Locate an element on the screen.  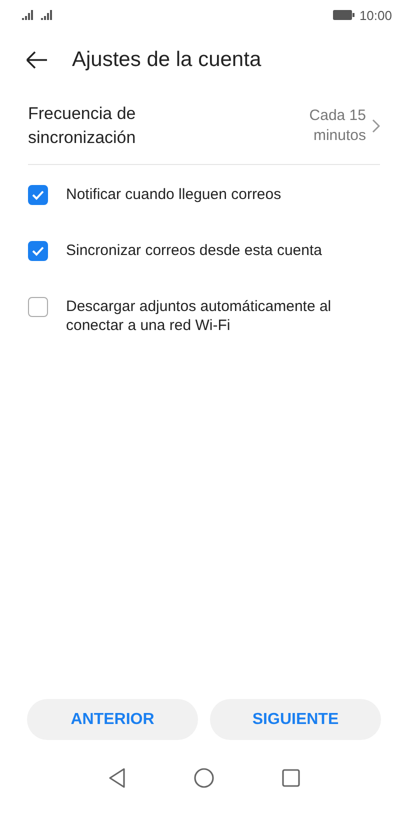
chevron-icon is located at coordinates (376, 126).